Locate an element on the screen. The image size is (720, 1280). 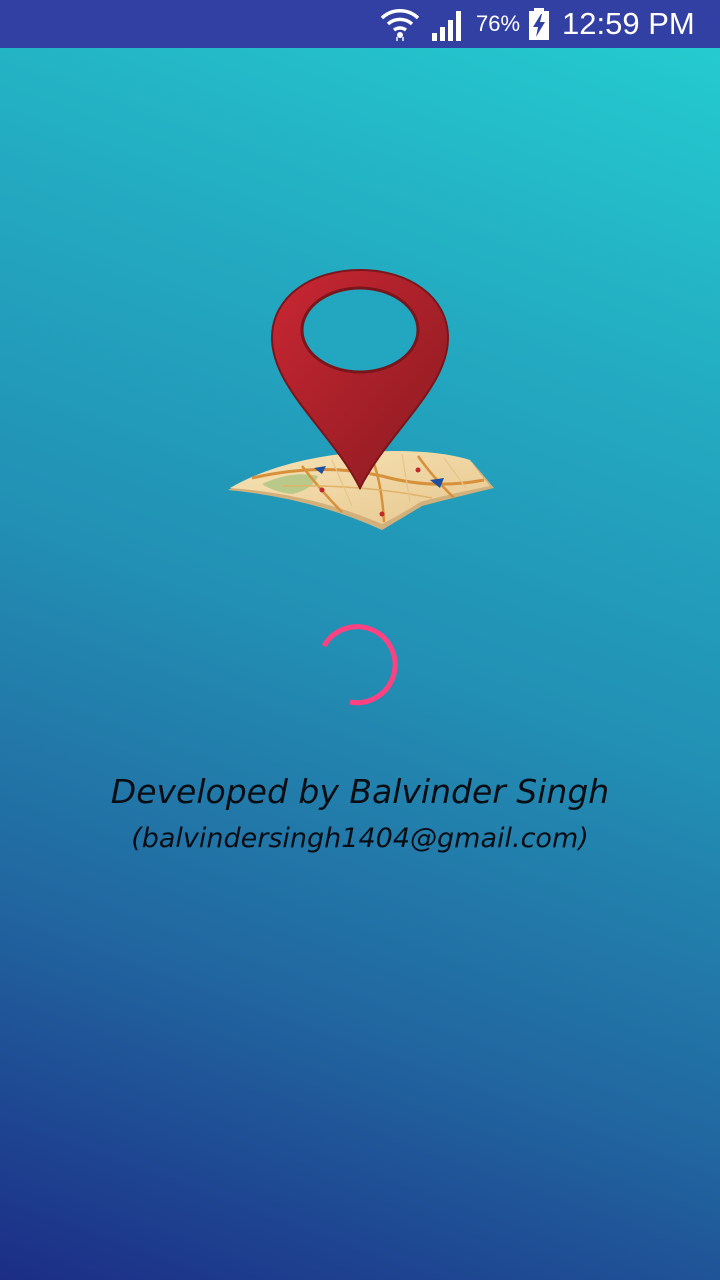
signal-icon is located at coordinates (446, 26).